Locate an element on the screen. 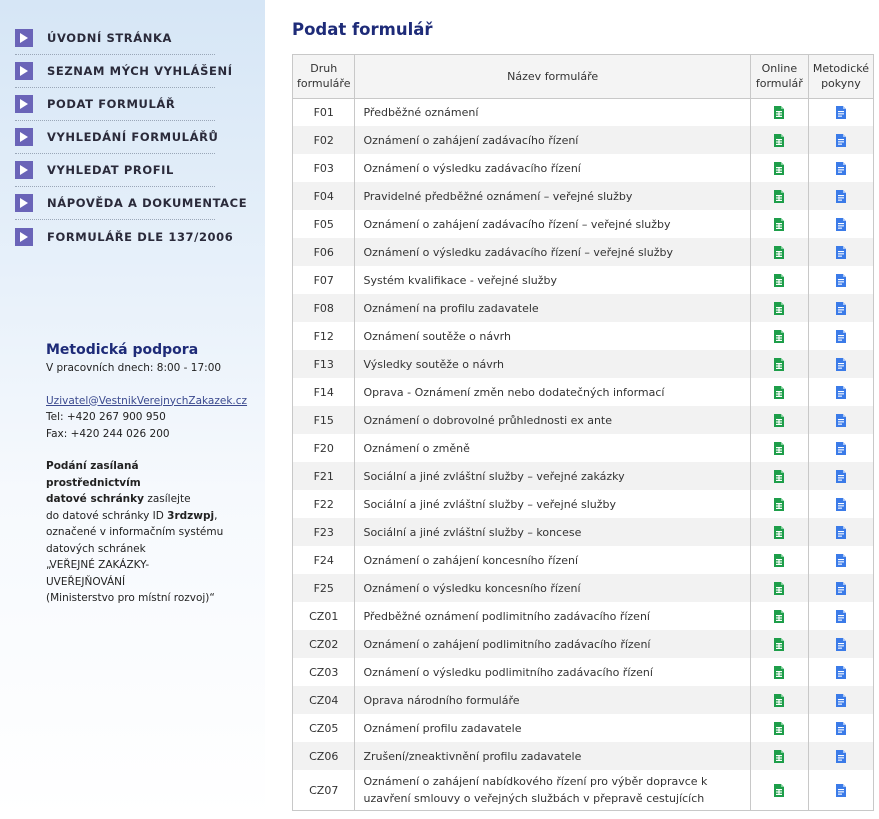 This screenshot has width=879, height=819. nav-item-search-forms: VYHLEDÁNÍ FORMULÁŘŮ is located at coordinates (117, 137).